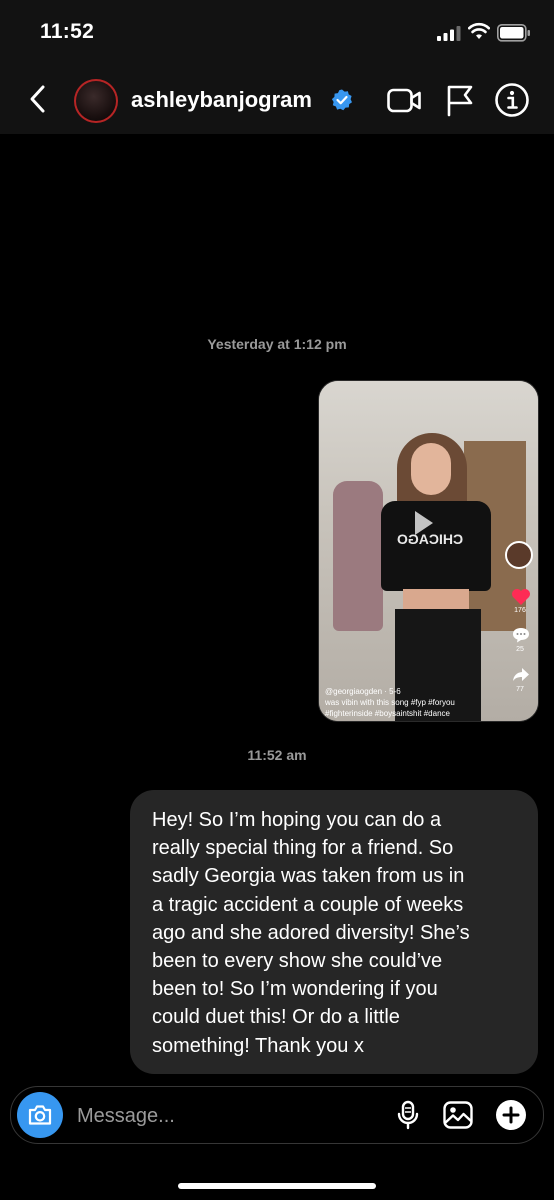 The image size is (554, 1200). What do you see at coordinates (277, 33) in the screenshot?
I see `status-bar: 11:52` at bounding box center [277, 33].